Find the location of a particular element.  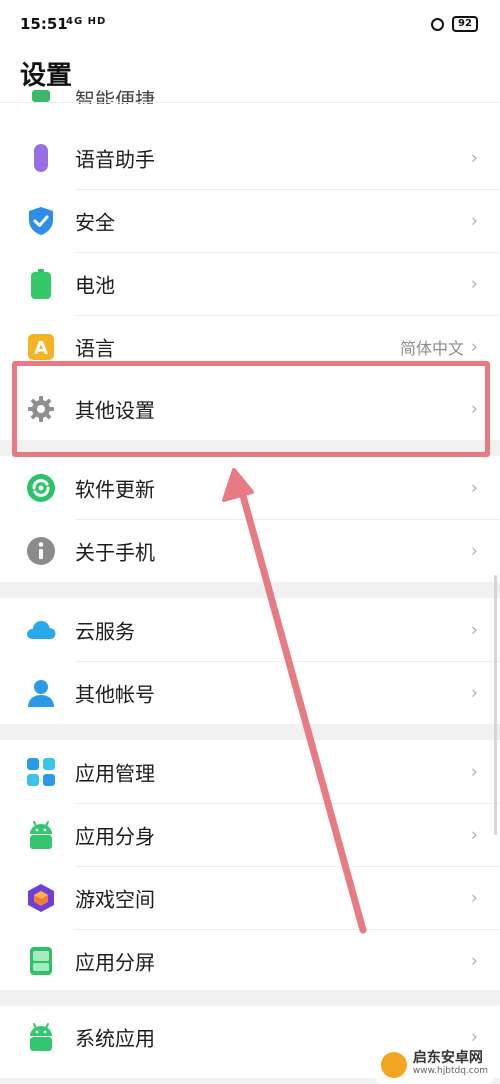

watermark-logo: 启东安卓网 www.hjbtdq.com is located at coordinates (434, 1065).